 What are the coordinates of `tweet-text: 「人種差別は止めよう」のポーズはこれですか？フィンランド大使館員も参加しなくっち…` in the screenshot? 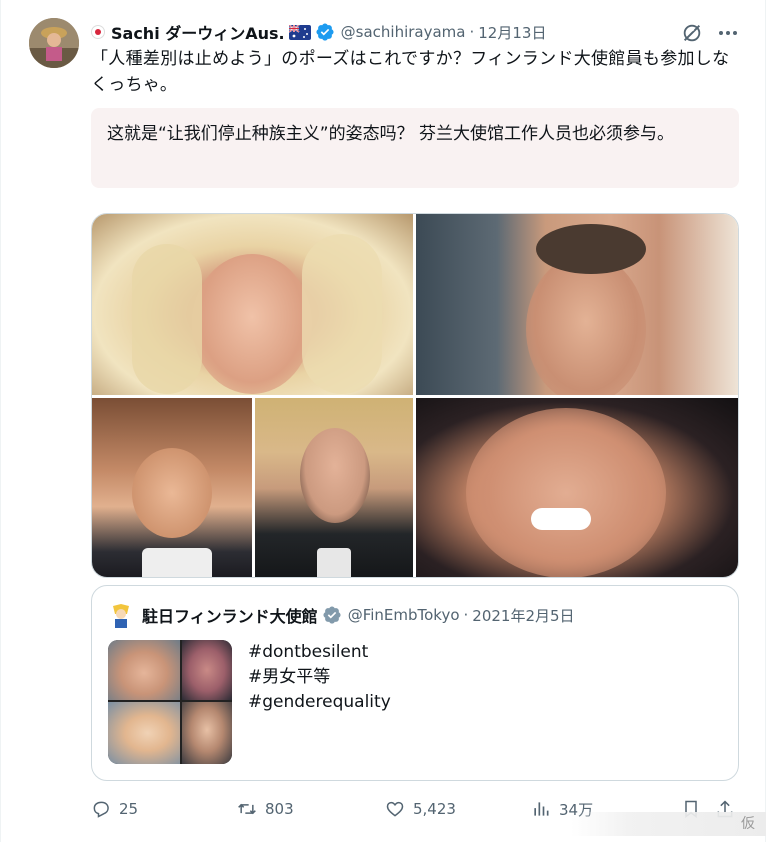 It's located at (410, 72).